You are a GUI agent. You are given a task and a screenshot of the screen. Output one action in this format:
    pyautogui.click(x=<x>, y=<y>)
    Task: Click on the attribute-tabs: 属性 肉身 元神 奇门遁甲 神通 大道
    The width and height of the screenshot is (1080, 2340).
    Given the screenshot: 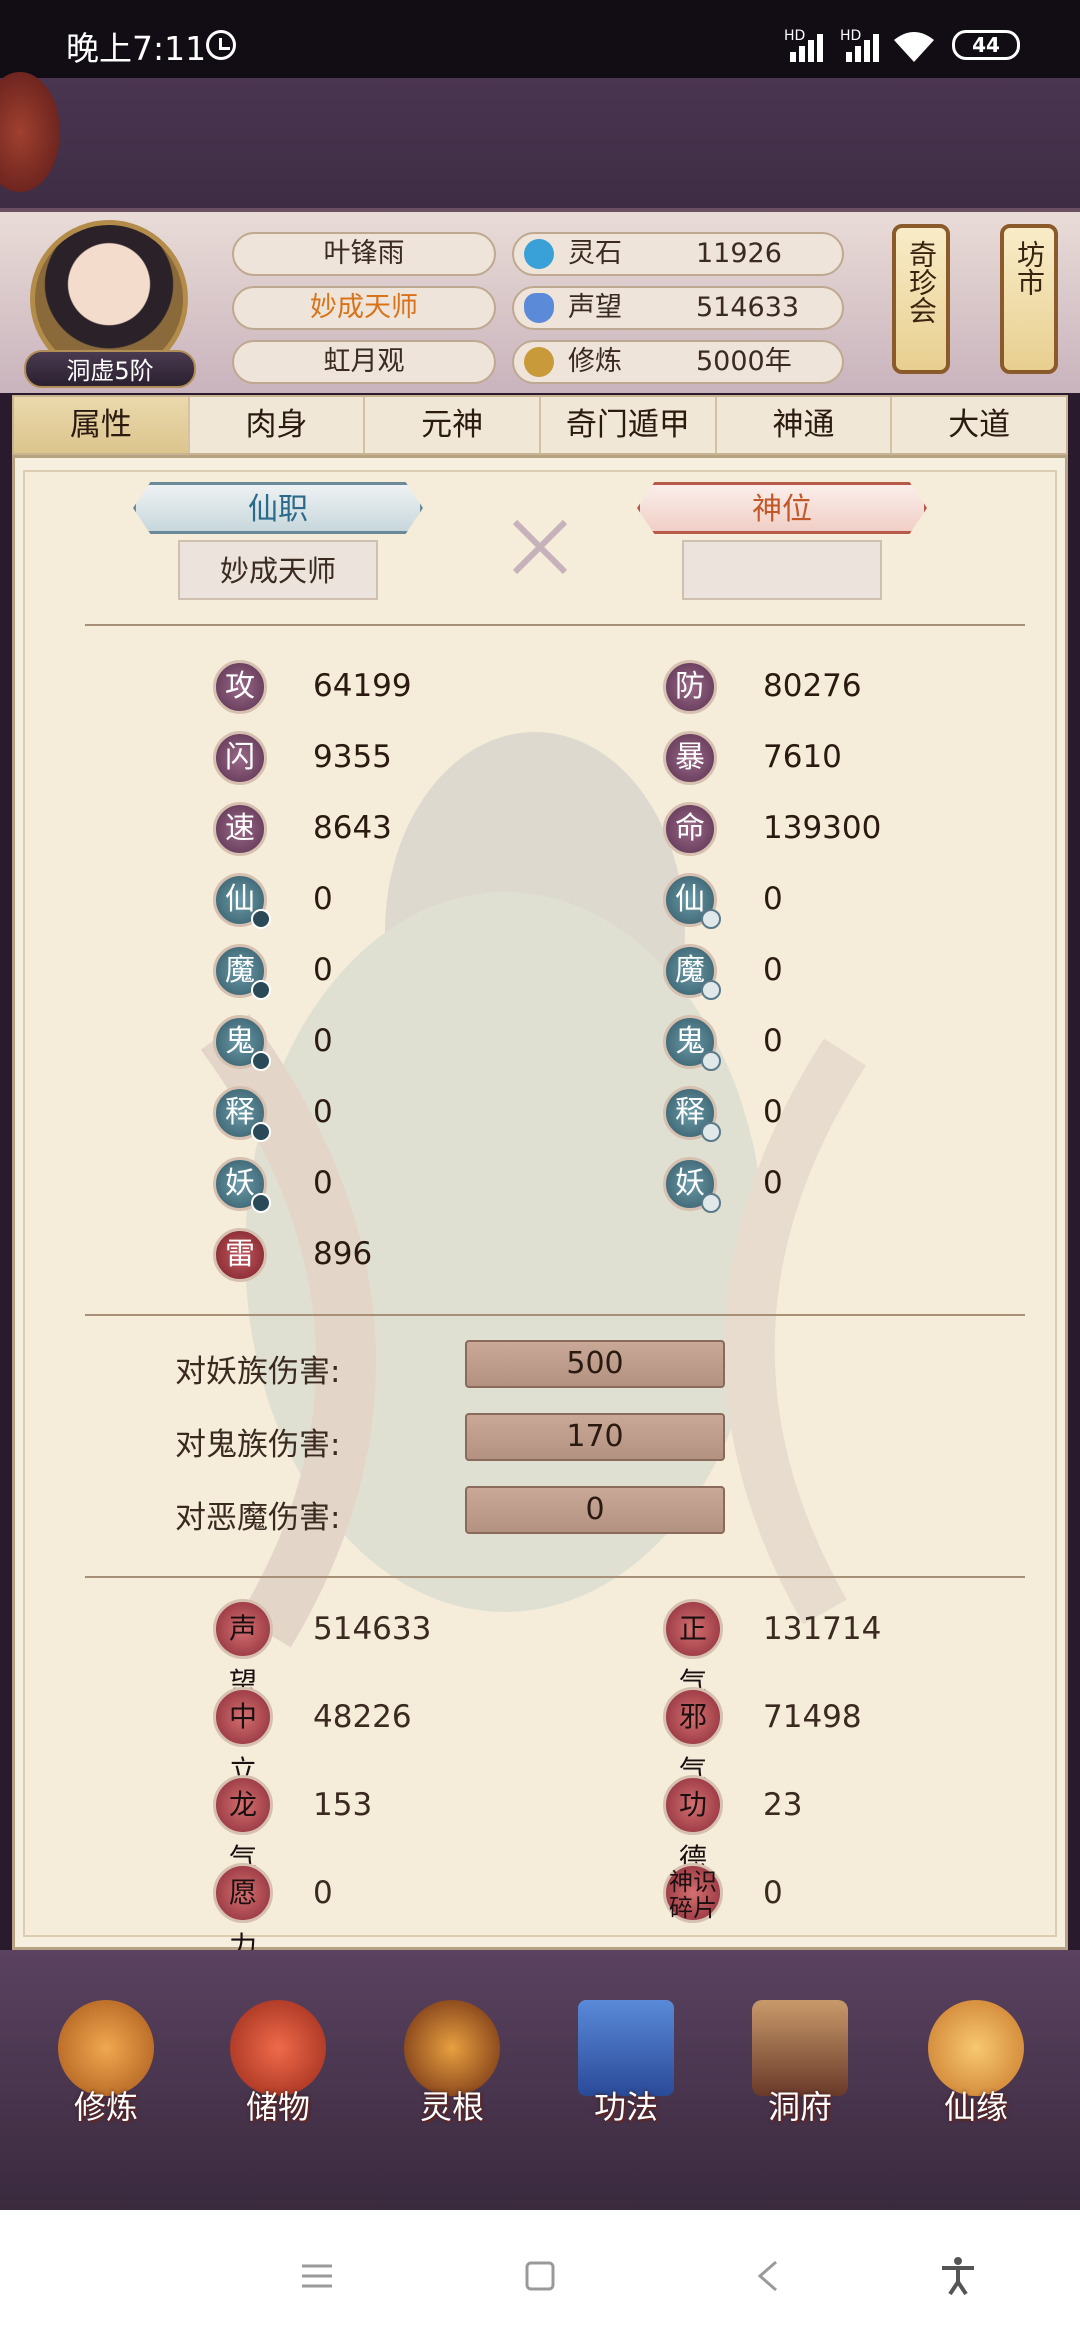 What is the action you would take?
    pyautogui.click(x=540, y=425)
    